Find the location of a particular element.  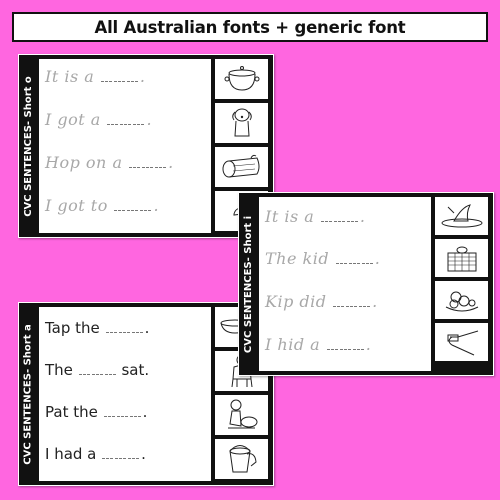

title-banner: All Australian fonts + generic font is located at coordinates (250, 27).